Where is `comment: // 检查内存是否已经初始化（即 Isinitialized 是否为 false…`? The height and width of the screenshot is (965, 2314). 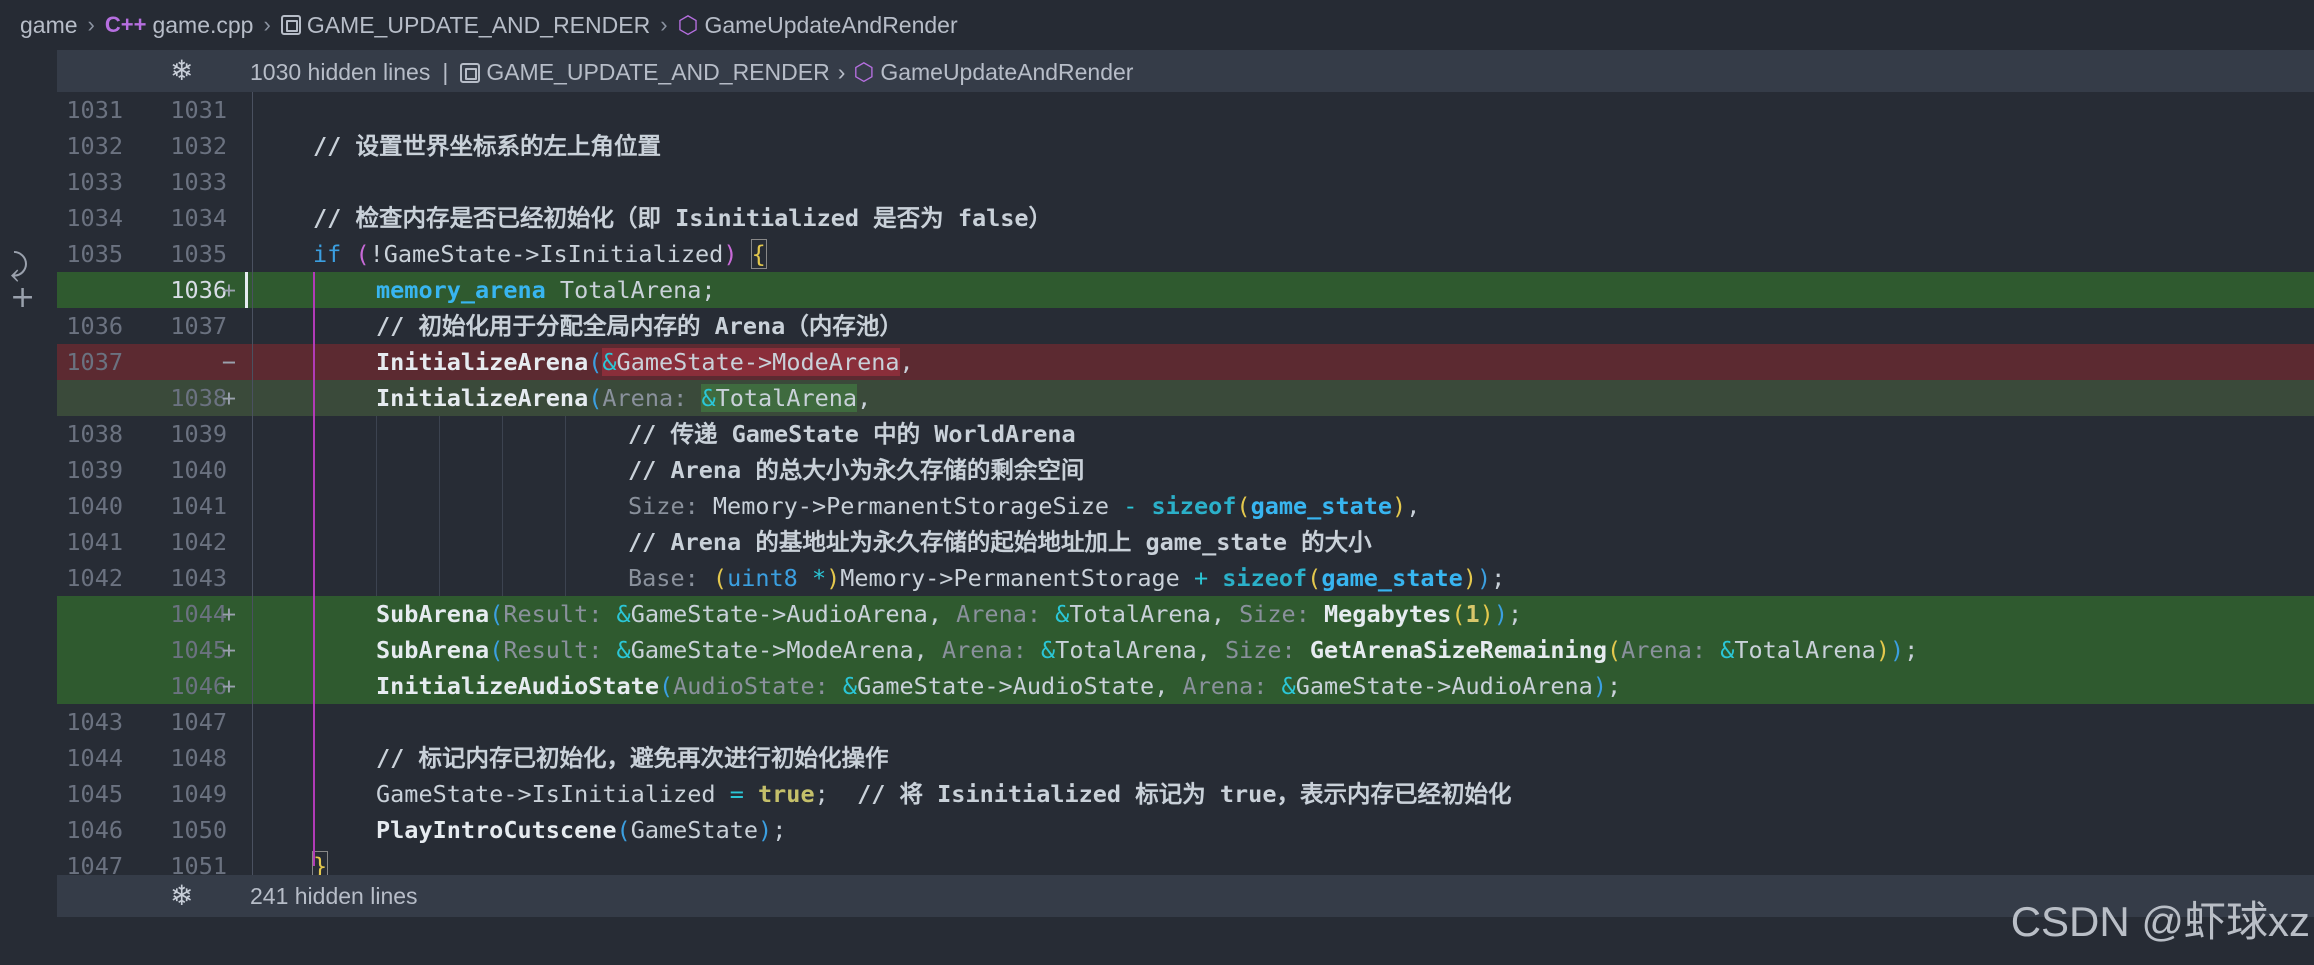 comment: // 检查内存是否已经初始化（即 Isinitialized 是否为 false… is located at coordinates (683, 218).